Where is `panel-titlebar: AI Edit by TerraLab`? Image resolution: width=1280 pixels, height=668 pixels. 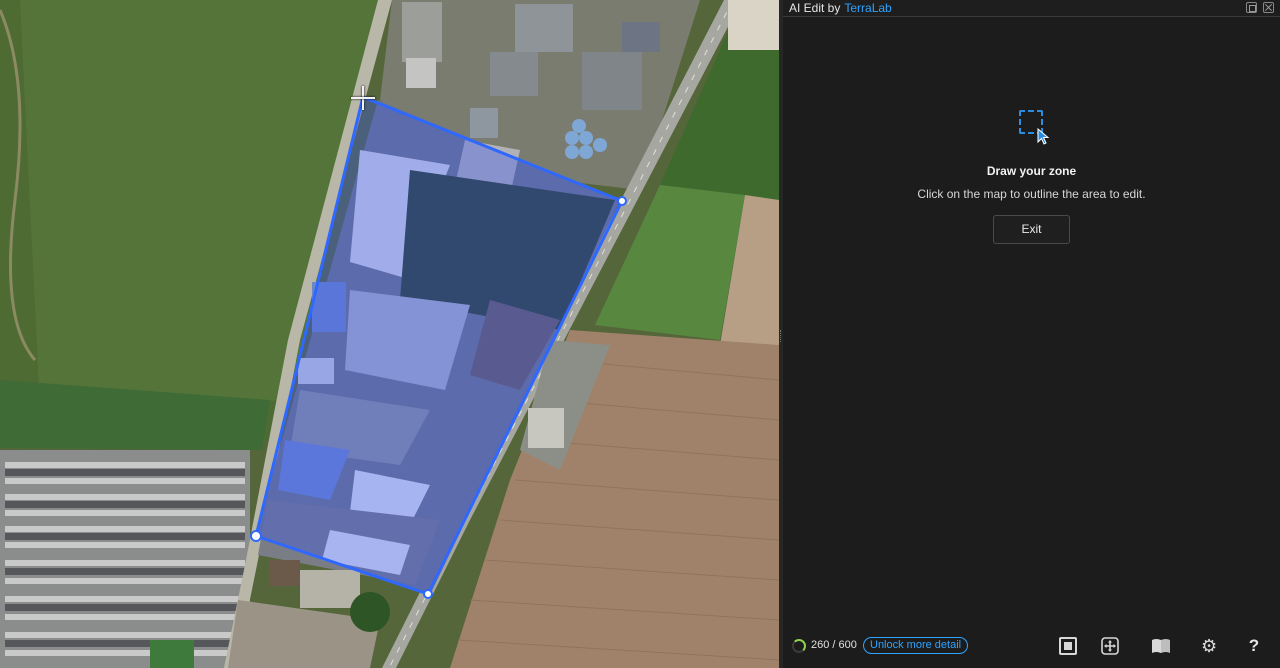
panel-titlebar: AI Edit by TerraLab is located at coordinates (1031, 8).